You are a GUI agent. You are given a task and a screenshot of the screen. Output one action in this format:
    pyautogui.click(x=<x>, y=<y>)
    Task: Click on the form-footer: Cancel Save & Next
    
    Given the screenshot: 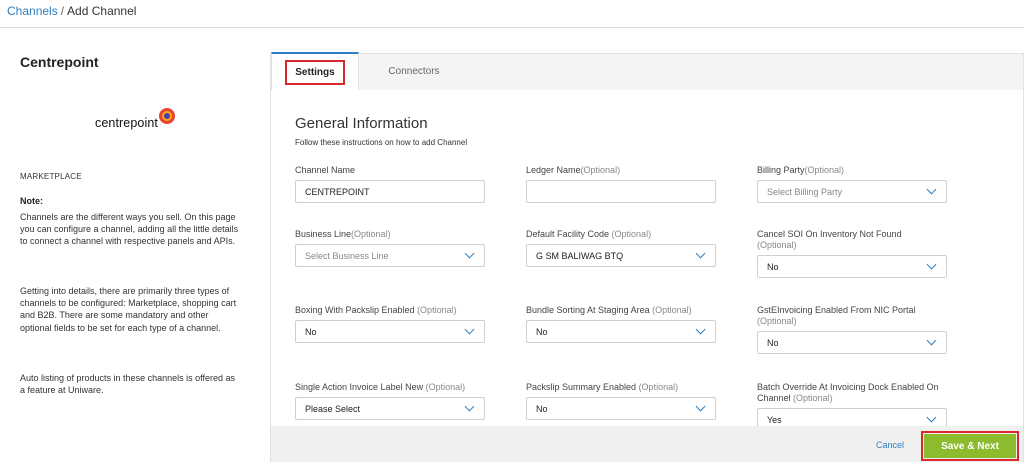 What is the action you would take?
    pyautogui.click(x=647, y=444)
    